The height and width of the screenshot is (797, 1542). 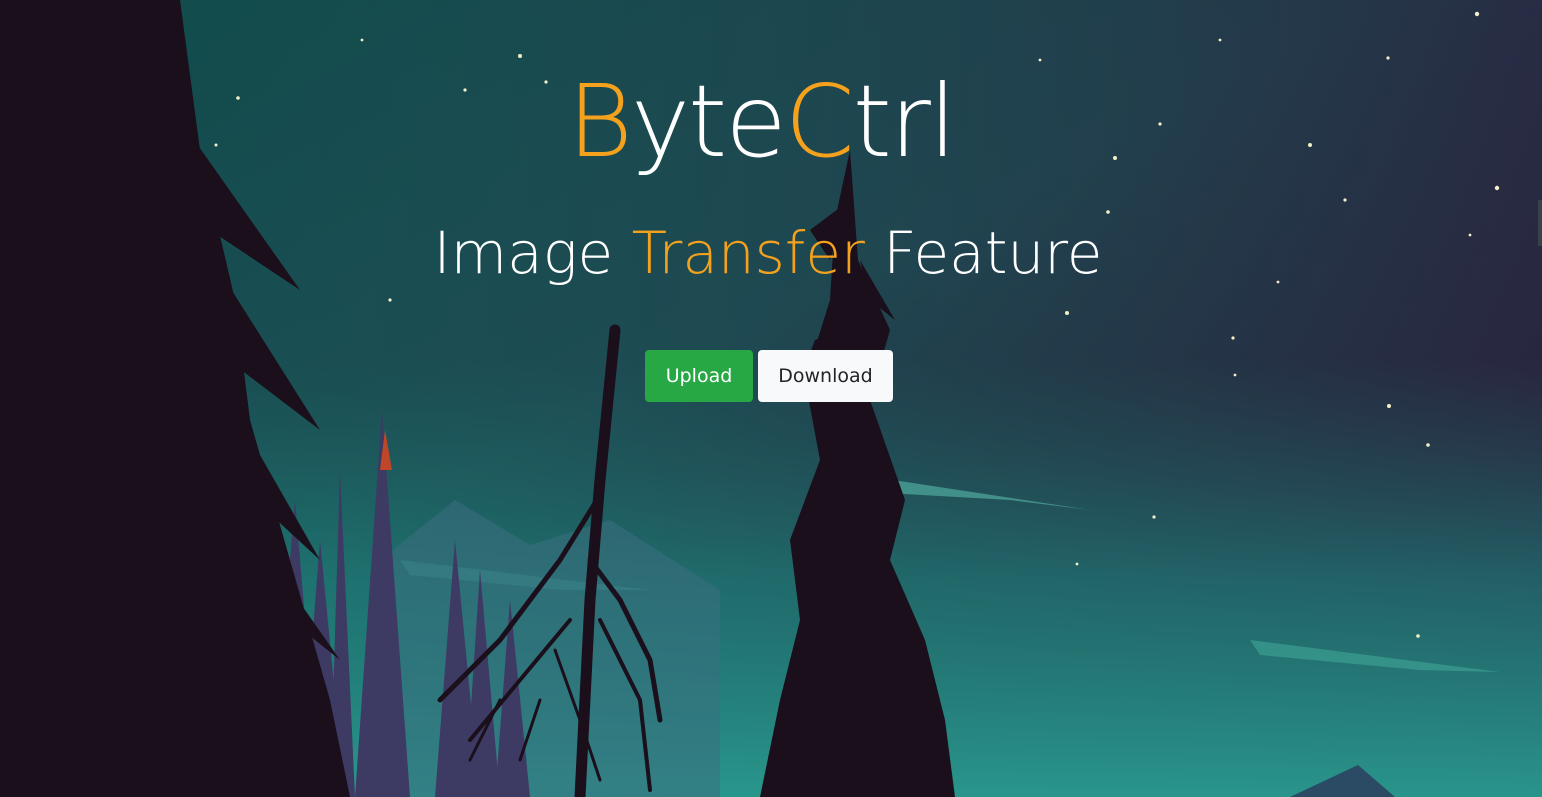 What do you see at coordinates (523, 253) in the screenshot?
I see `subtitle-word-image: Image` at bounding box center [523, 253].